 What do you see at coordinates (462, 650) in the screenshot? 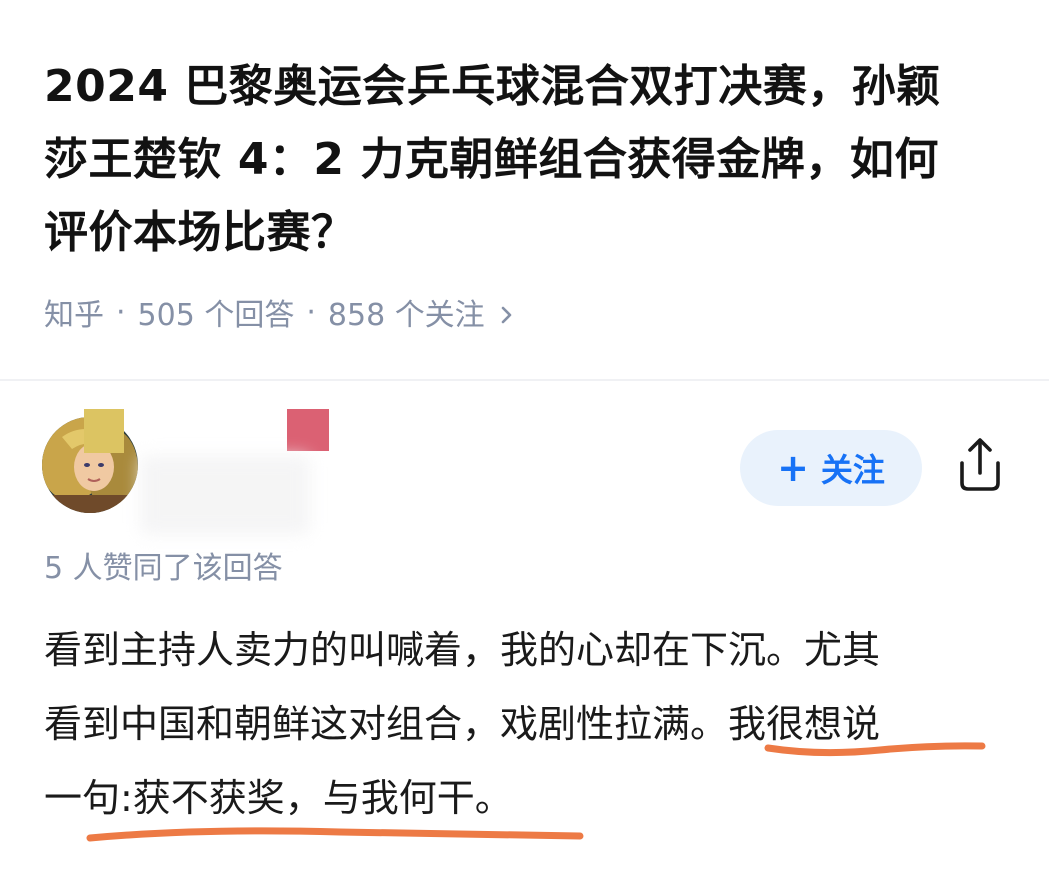
I see `answer-line-1: 看到主持人卖力的叫喊着，我的心却在下沉。尤其` at bounding box center [462, 650].